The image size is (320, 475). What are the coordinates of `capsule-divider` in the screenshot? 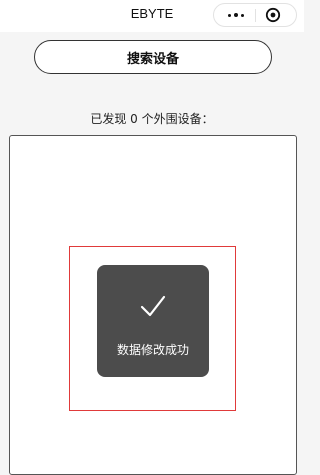 It's located at (255, 15).